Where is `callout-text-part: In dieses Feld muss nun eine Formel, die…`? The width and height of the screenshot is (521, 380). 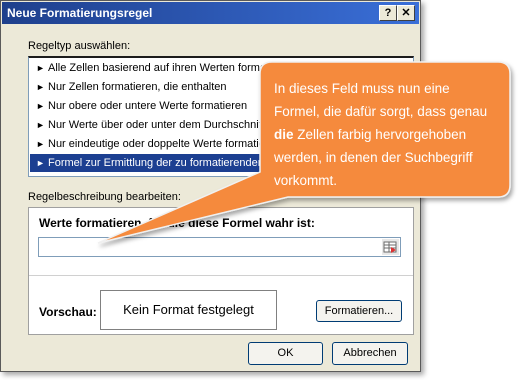
callout-text-part: In dieses Feld muss nun eine Formel, die… is located at coordinates (381, 100).